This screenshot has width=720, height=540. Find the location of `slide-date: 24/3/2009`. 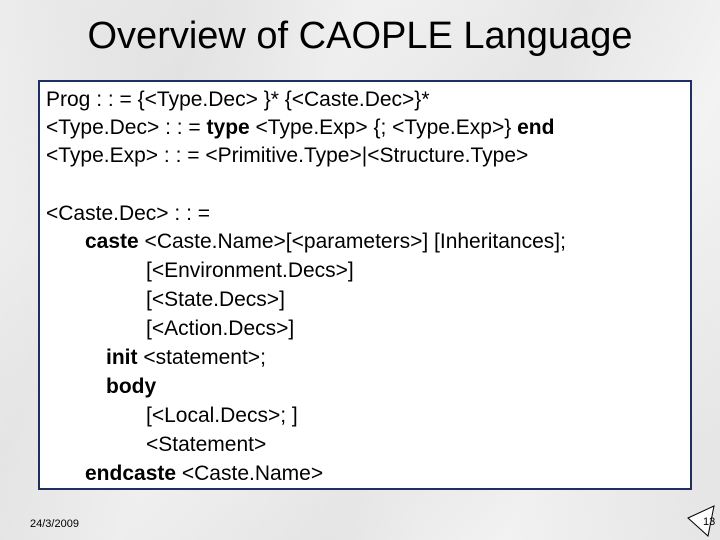

slide-date: 24/3/2009 is located at coordinates (54, 524).